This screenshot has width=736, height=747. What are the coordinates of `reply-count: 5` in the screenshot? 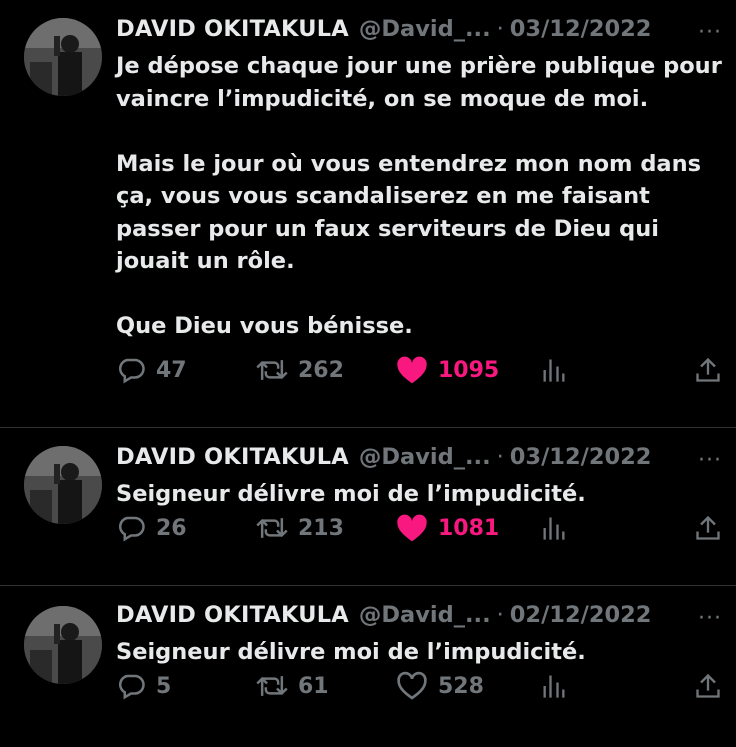 It's located at (164, 686).